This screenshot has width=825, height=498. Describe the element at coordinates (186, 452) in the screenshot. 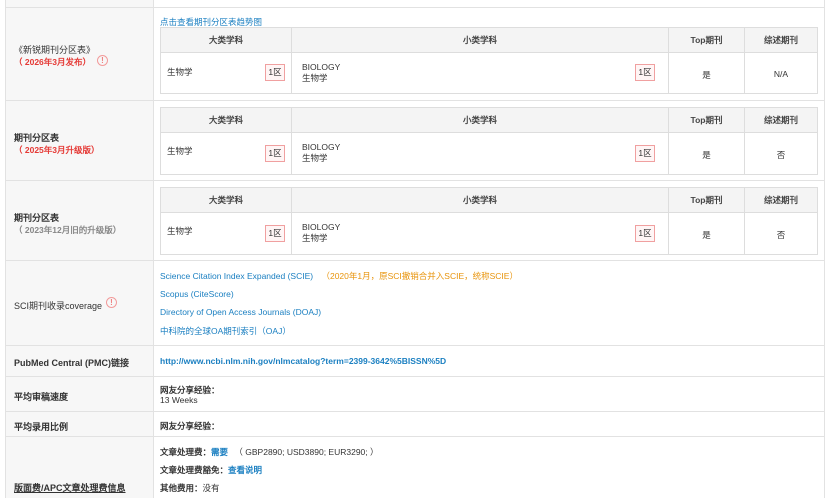

I see `apc-fee-label: 文章处理费：` at that location.